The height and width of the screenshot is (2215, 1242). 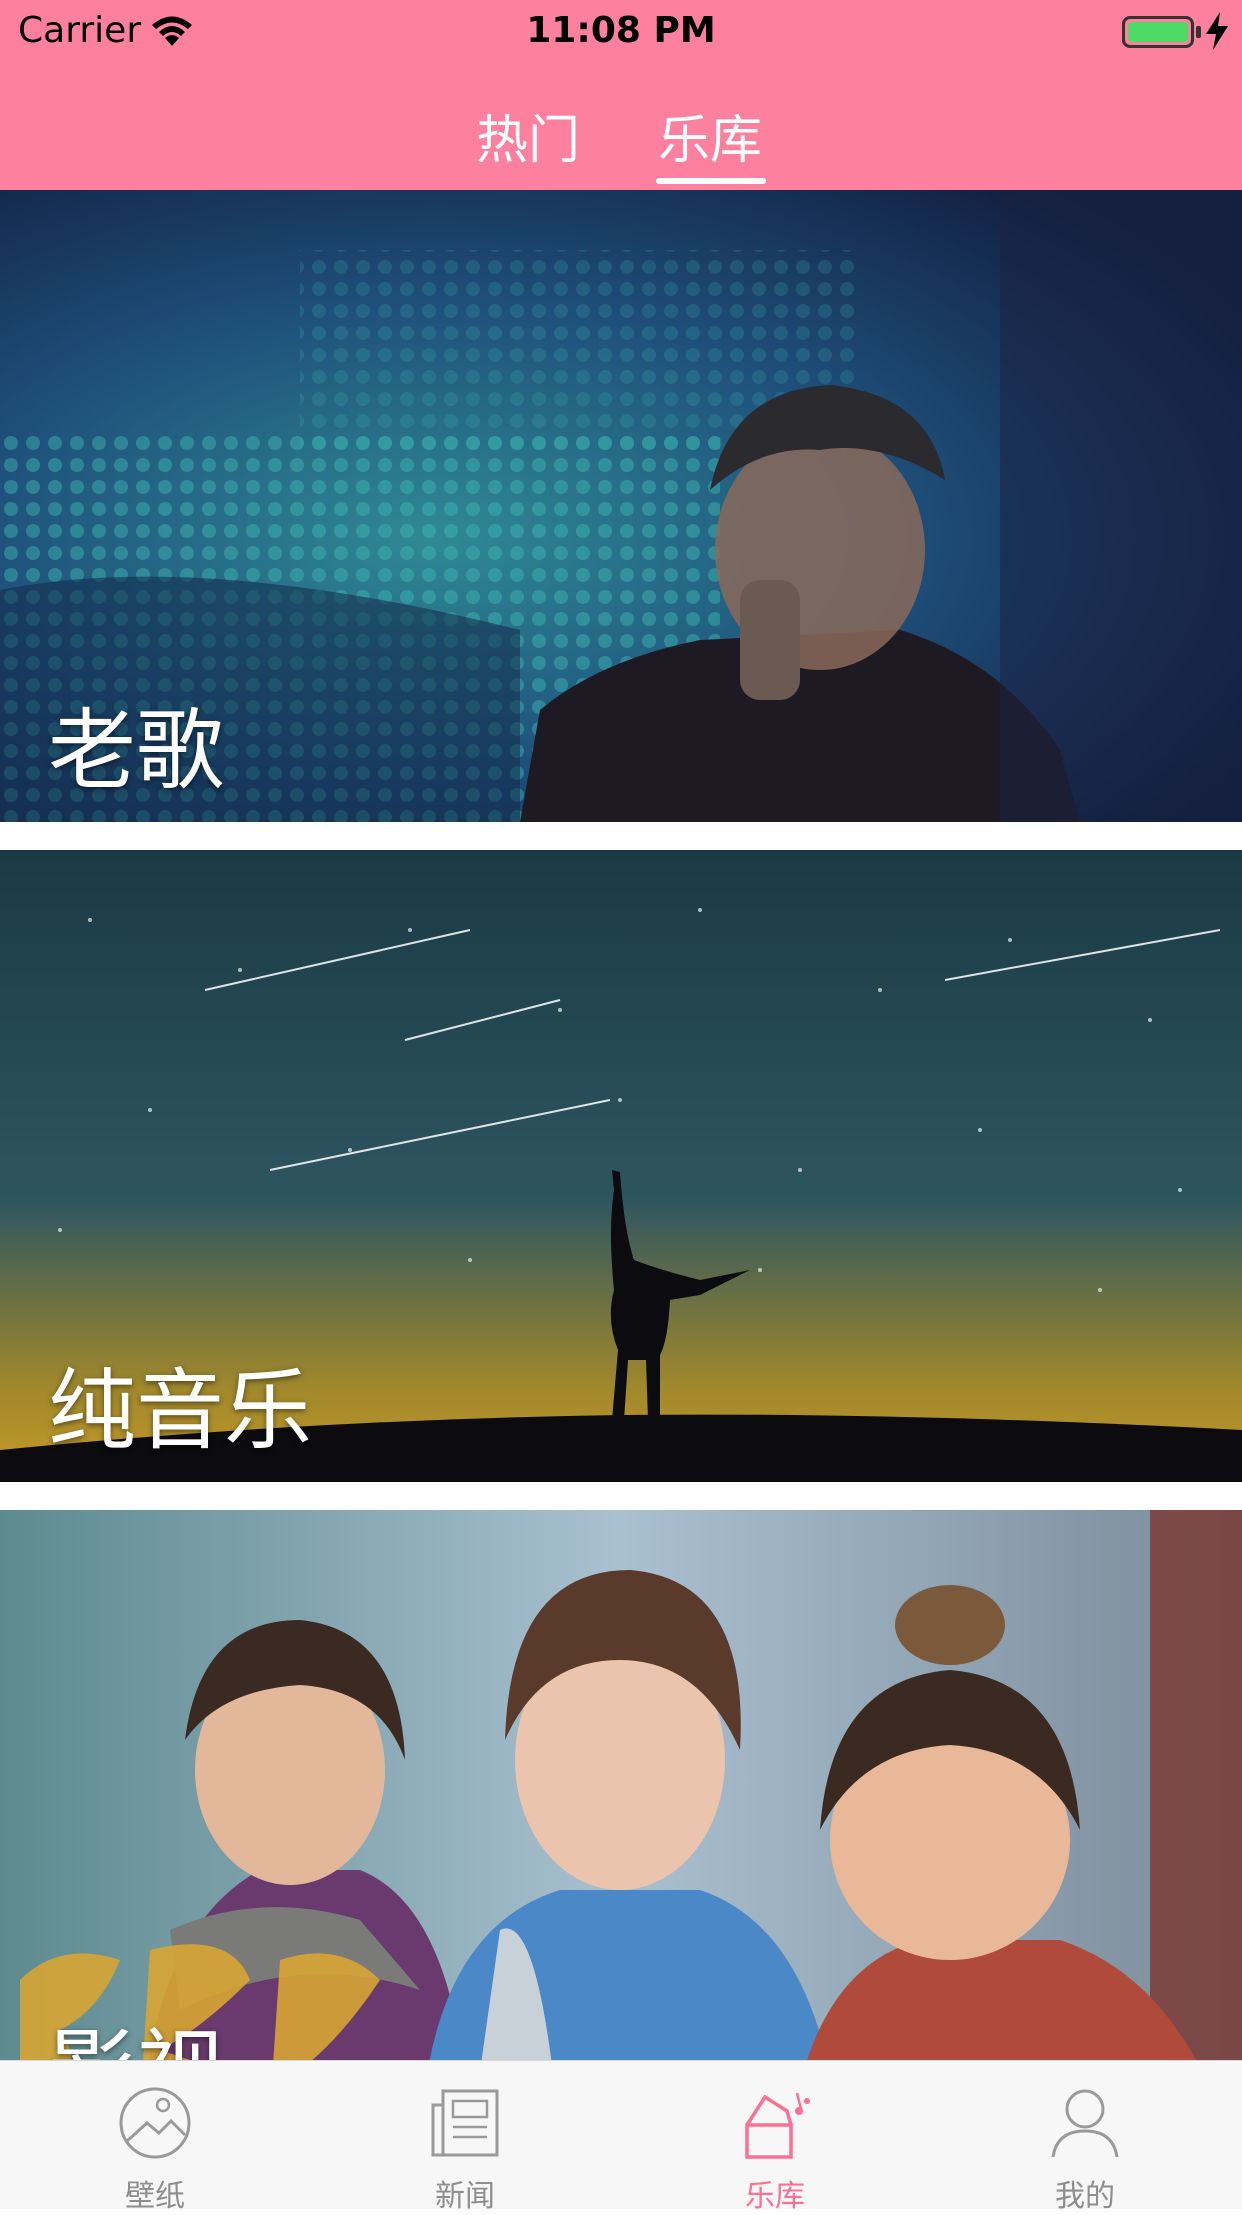 What do you see at coordinates (775, 2196) in the screenshot?
I see `tab-label: 乐库` at bounding box center [775, 2196].